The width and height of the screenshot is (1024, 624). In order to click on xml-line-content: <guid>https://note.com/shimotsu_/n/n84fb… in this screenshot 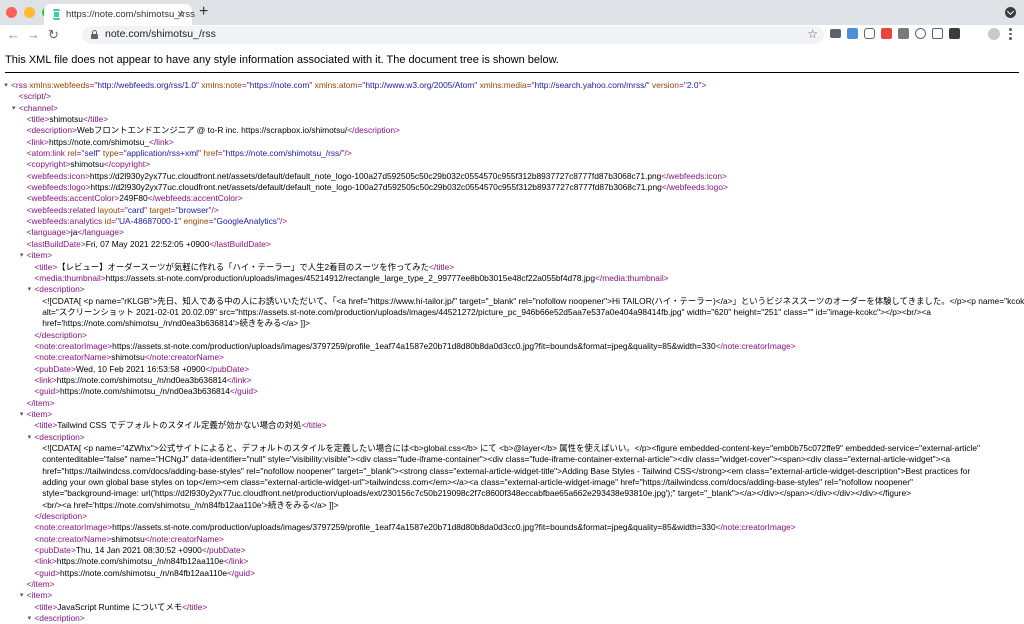, I will do `click(144, 573)`.